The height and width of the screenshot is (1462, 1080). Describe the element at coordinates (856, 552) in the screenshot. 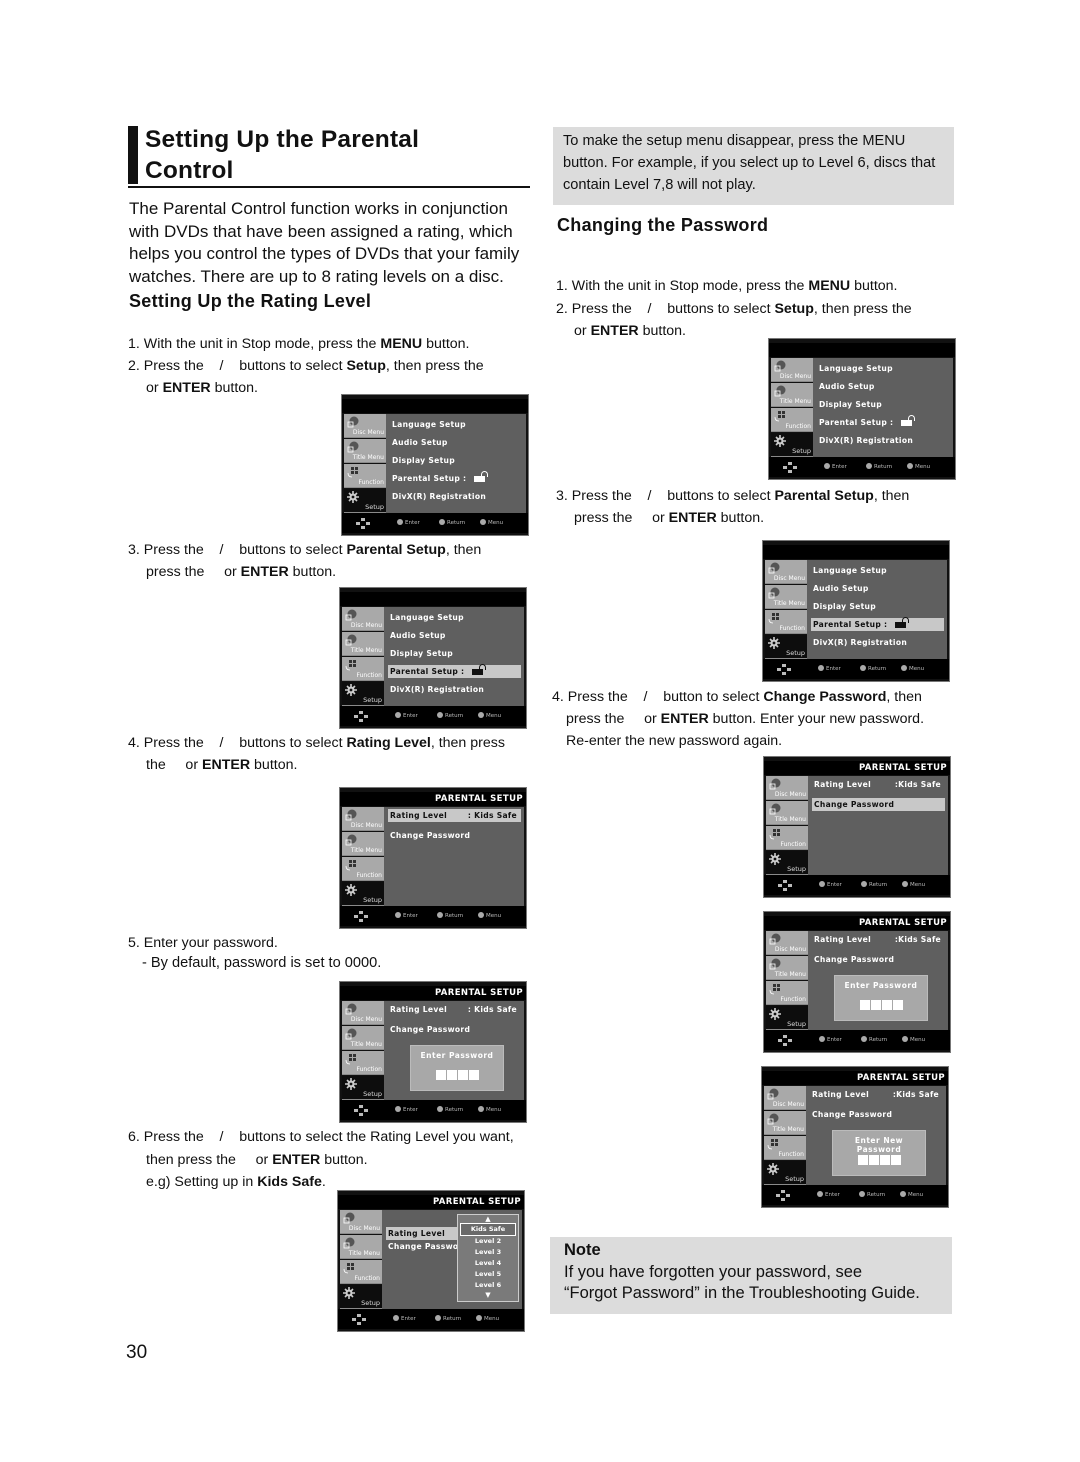

I see `osd-header` at that location.